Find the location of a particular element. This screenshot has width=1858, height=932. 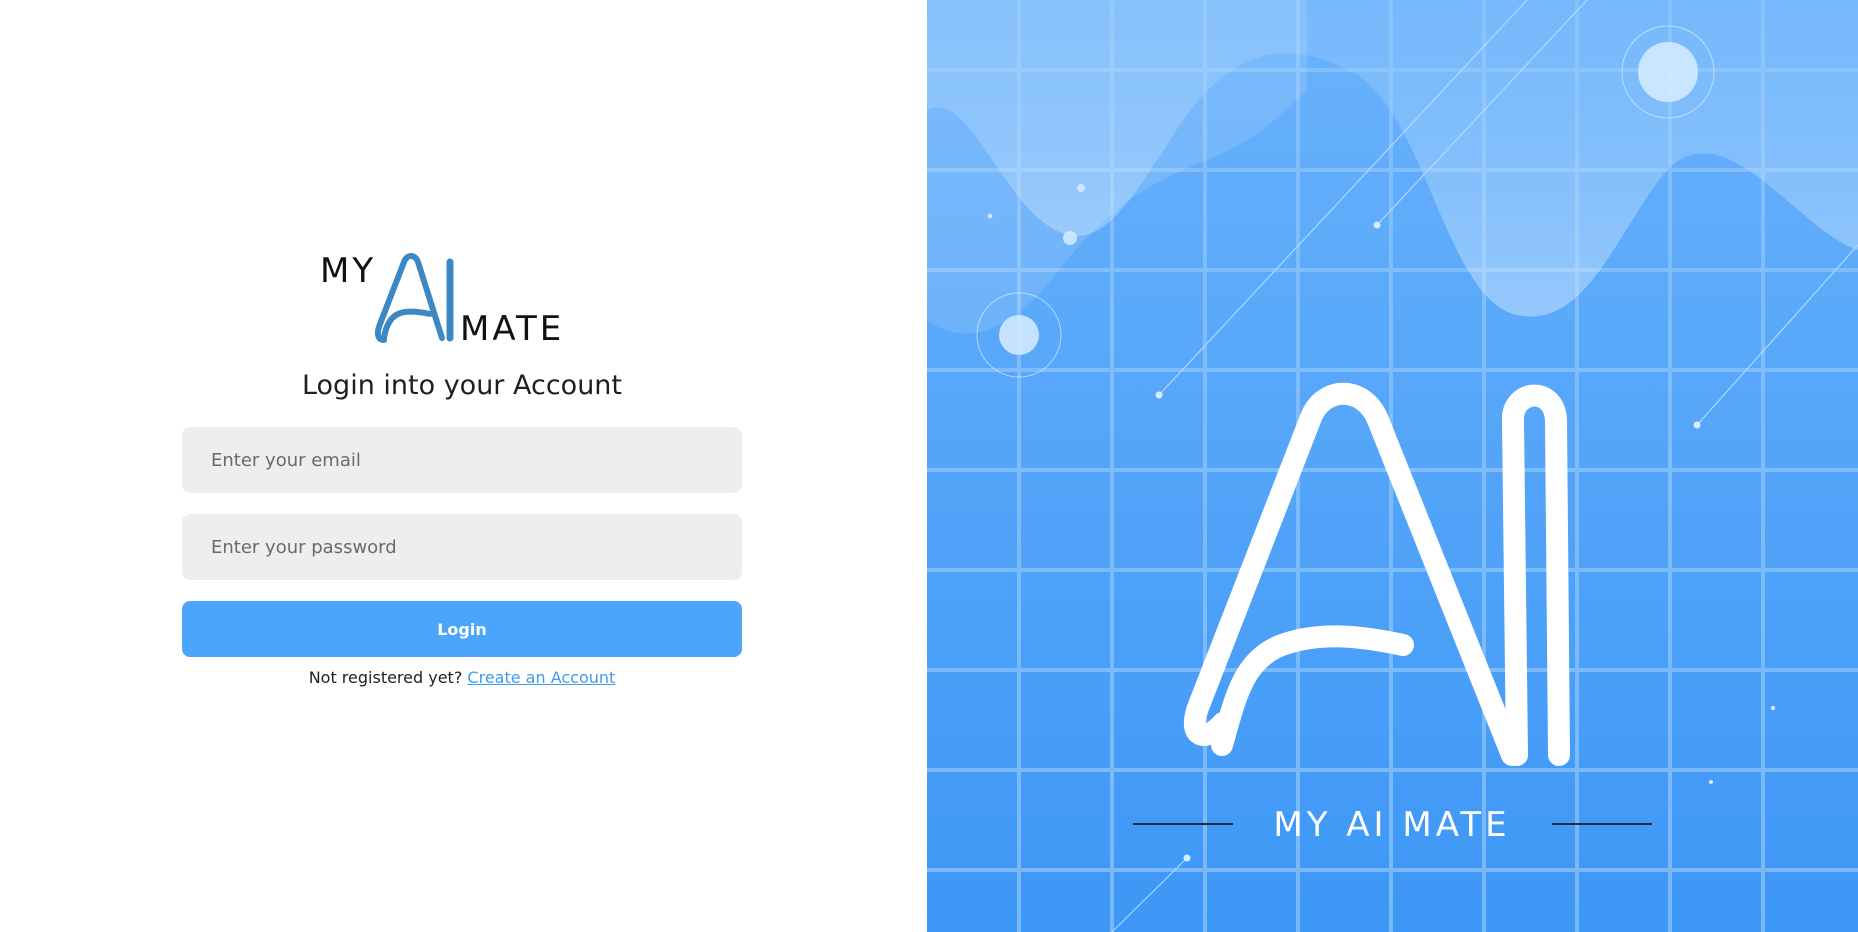

logo-bottom-text: MATE is located at coordinates (512, 329).